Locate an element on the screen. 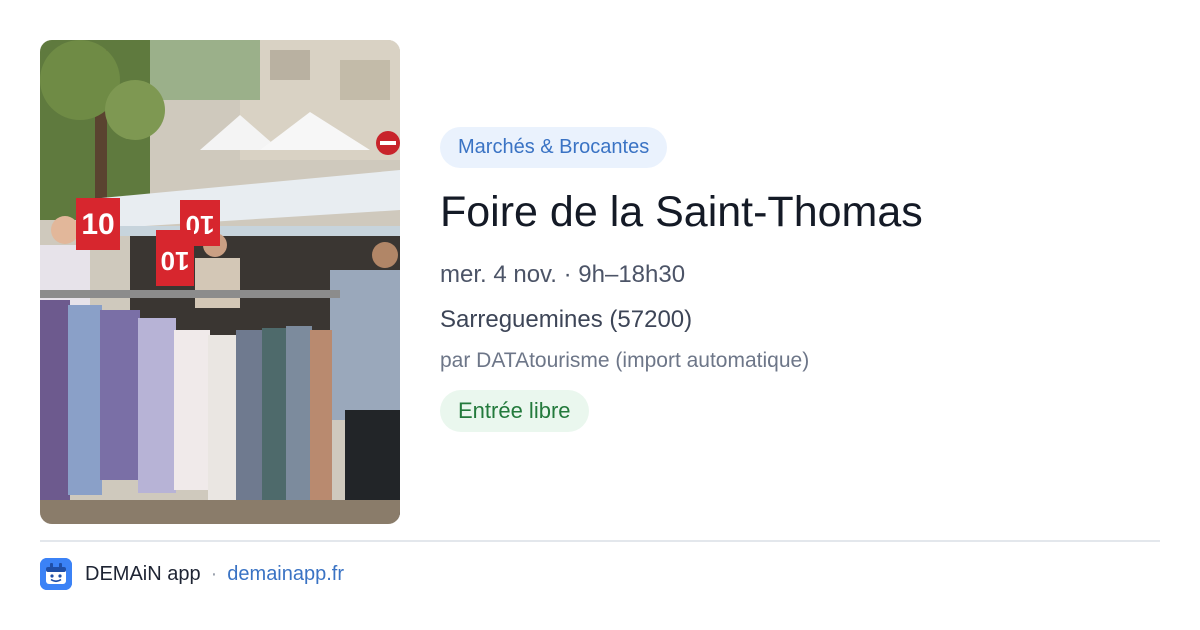  event-location: Sarreguemines (57200) is located at coordinates (566, 319).